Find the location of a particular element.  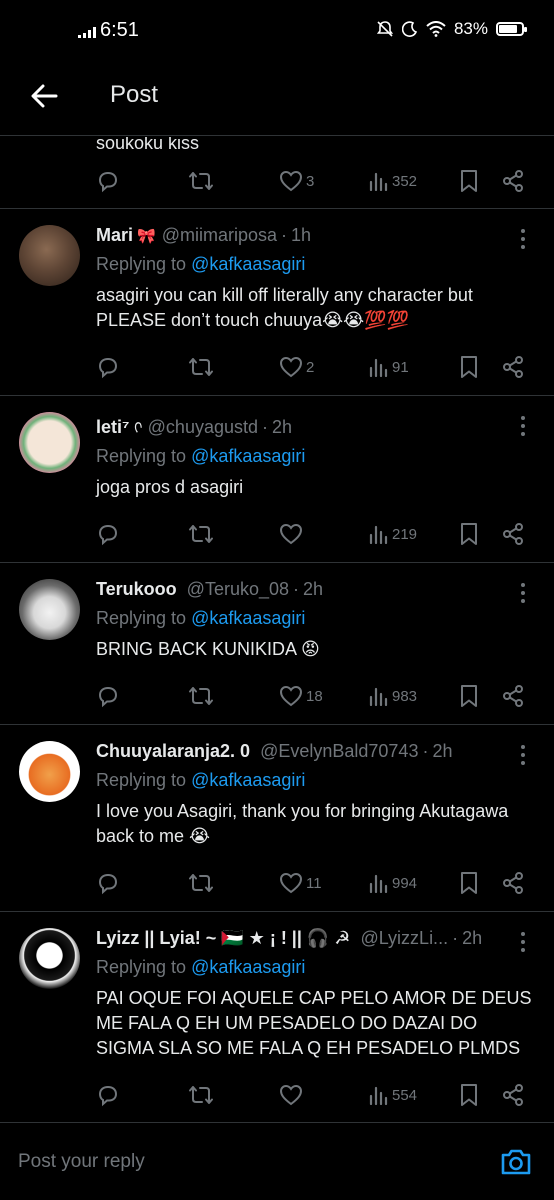

views-button: 219 is located at coordinates (393, 534).